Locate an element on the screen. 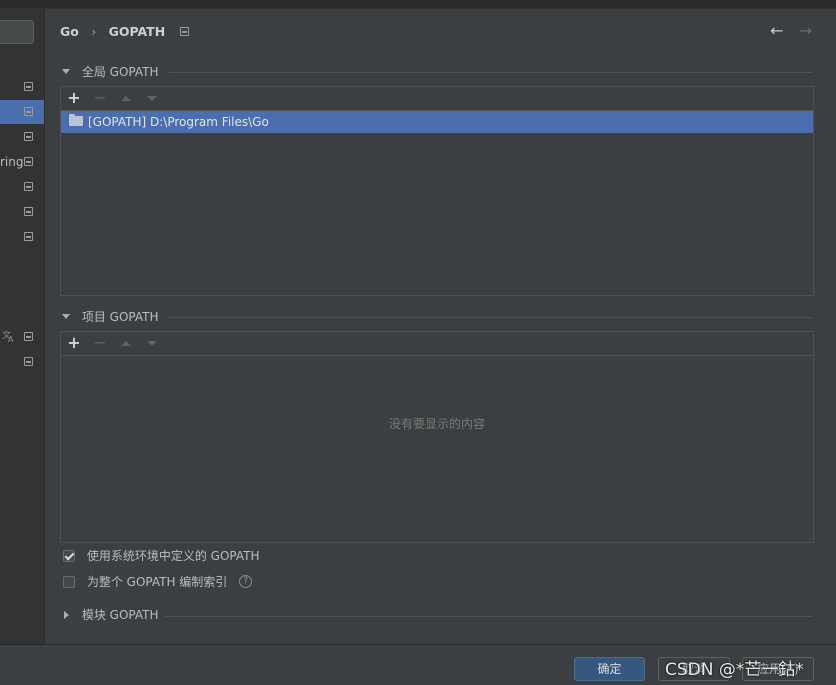  breadcrumb-go: Go is located at coordinates (69, 31).